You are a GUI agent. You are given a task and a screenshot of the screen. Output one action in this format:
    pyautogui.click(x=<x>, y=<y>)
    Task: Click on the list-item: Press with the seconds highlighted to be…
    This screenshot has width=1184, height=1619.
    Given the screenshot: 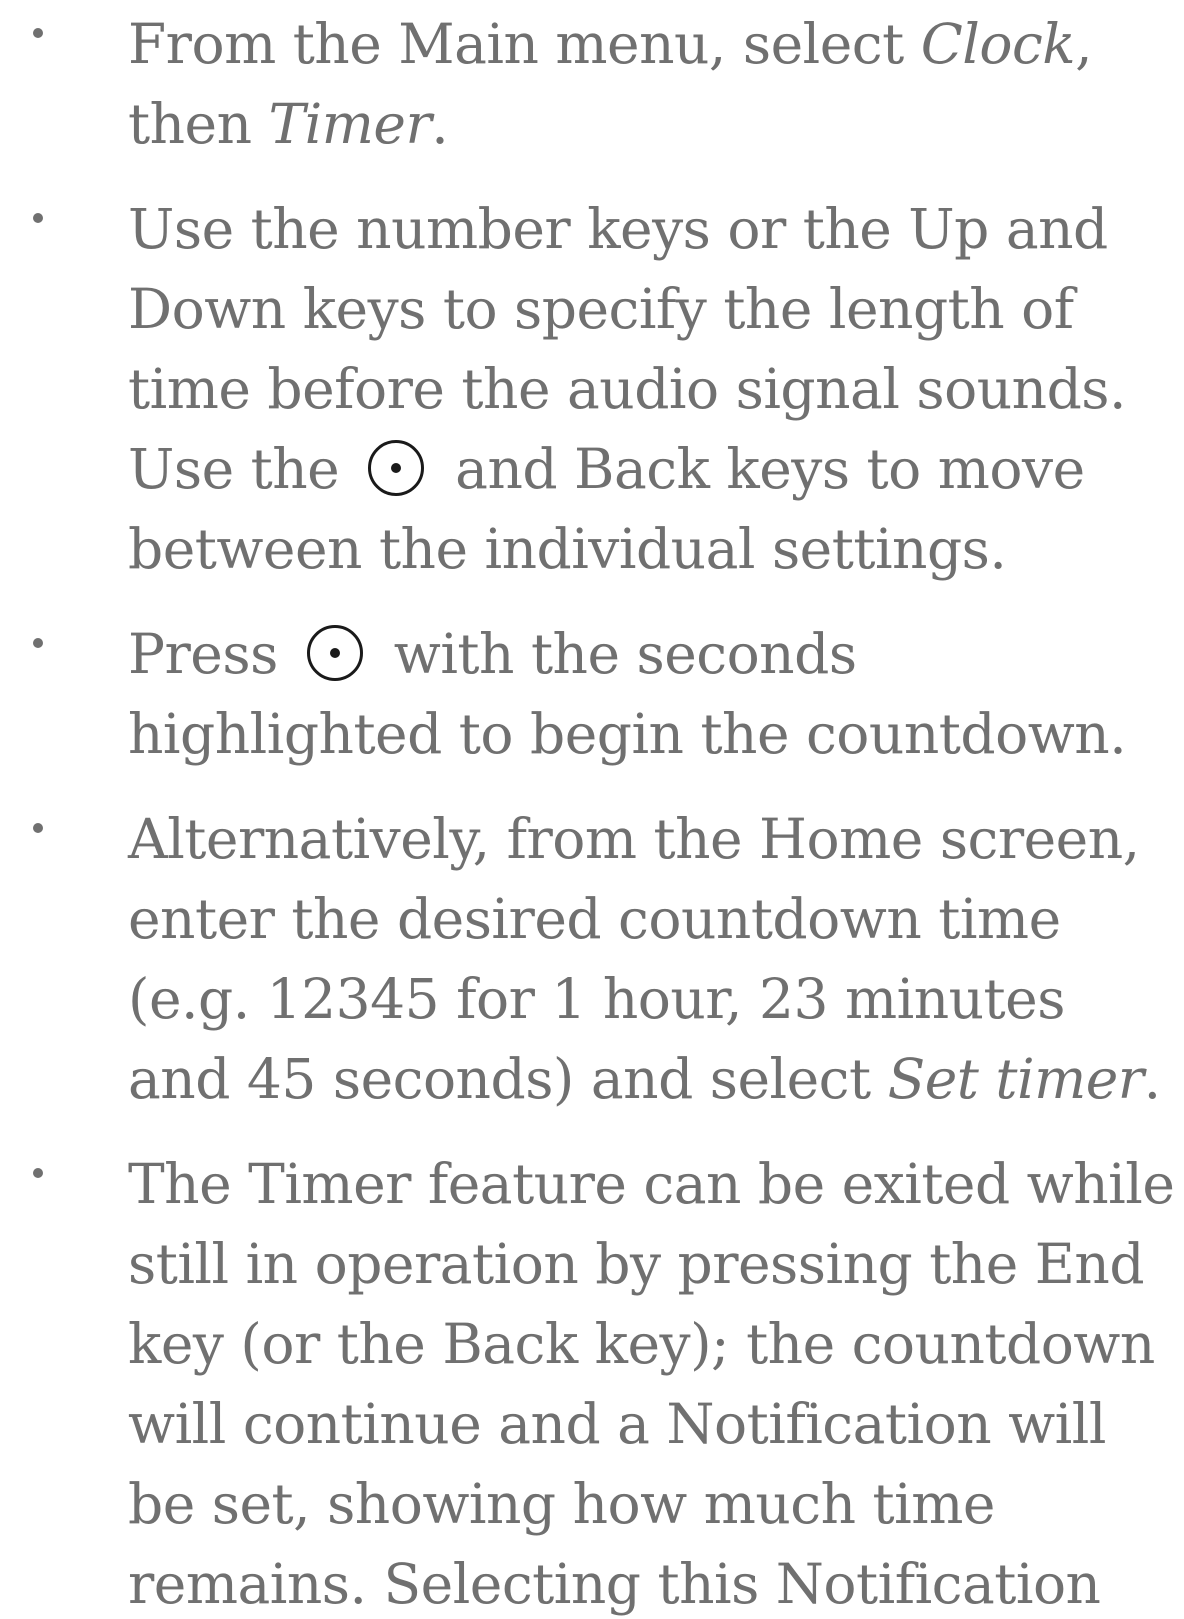 What is the action you would take?
    pyautogui.click(x=592, y=694)
    